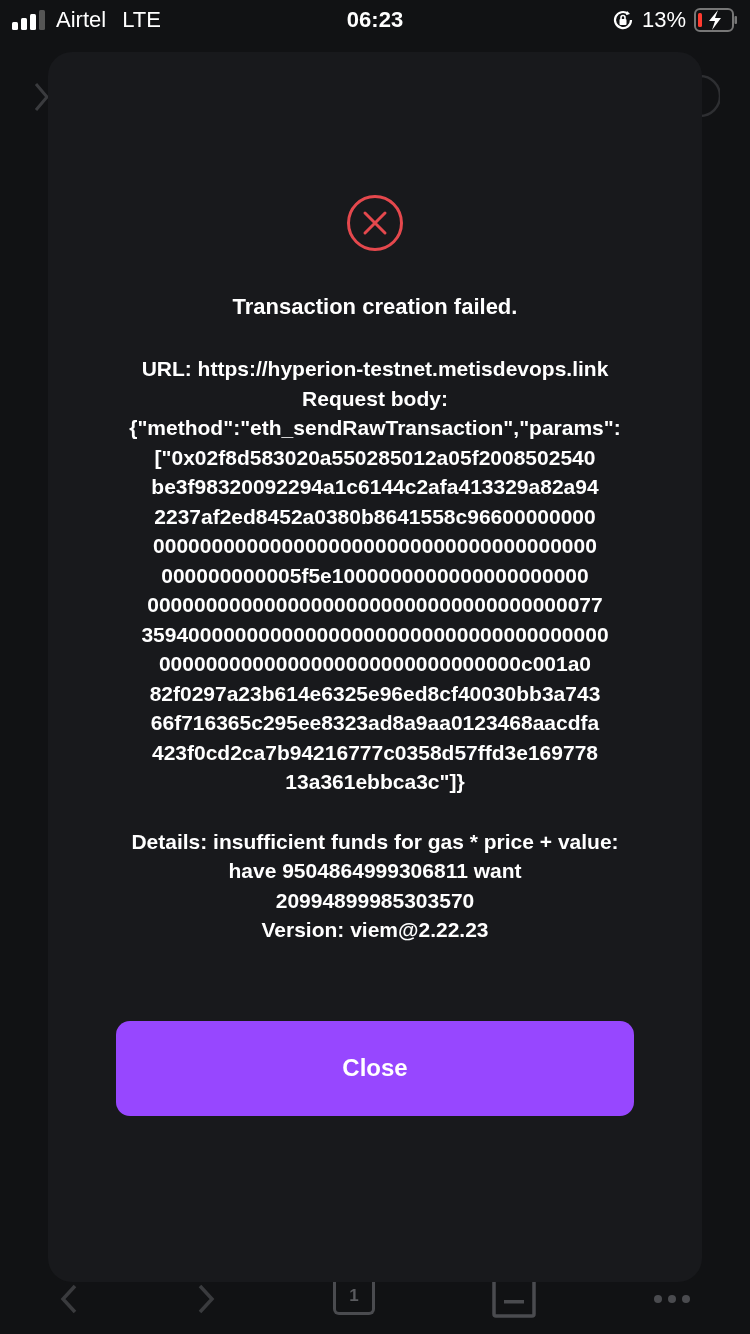  I want to click on signal-icon, so click(30, 20).